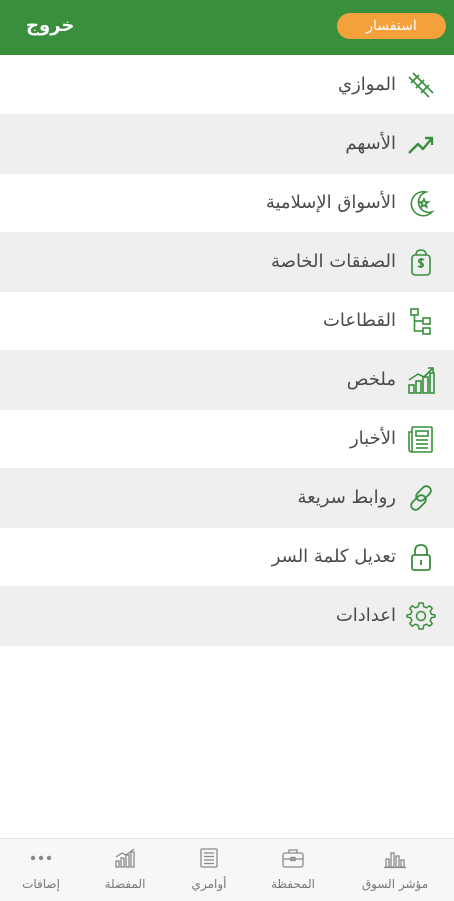  I want to click on tab-my-orders: أوامري, so click(209, 870).